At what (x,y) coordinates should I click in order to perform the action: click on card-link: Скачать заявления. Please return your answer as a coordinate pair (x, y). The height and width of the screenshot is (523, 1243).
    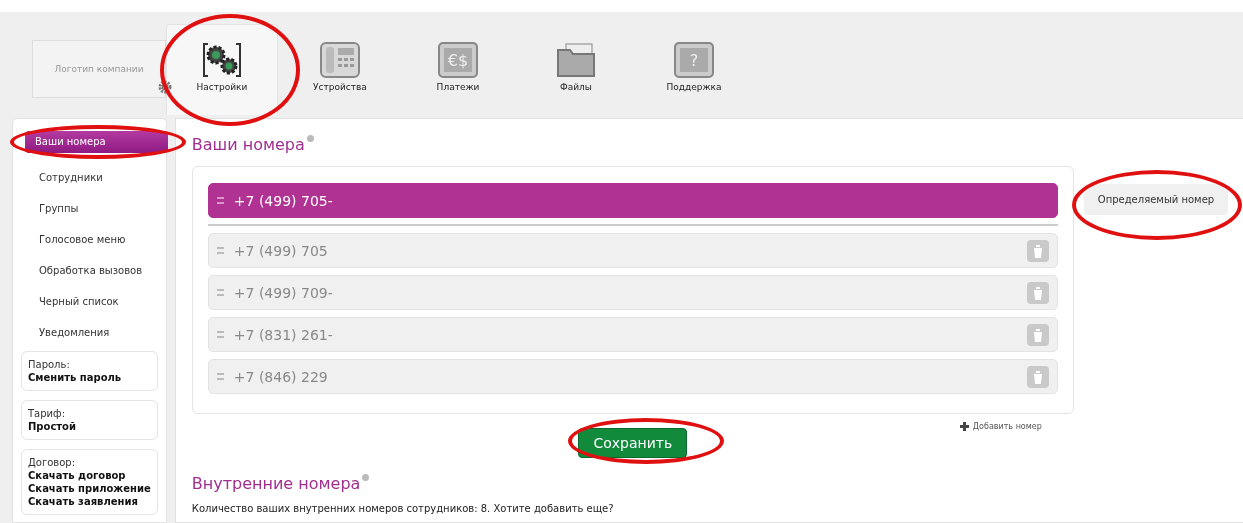
    Looking at the image, I should click on (83, 501).